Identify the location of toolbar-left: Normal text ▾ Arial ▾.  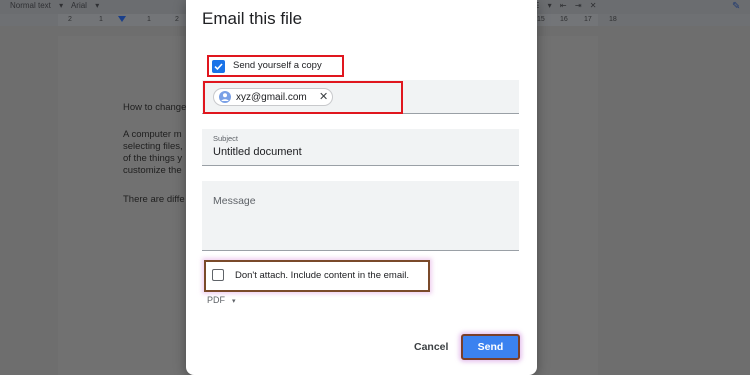
(57, 6).